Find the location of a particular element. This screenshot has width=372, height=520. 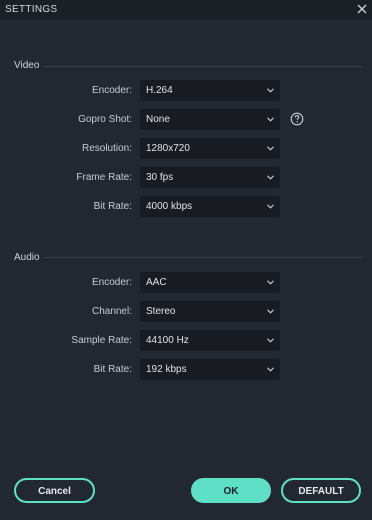

default-button: DEFAULT is located at coordinates (321, 490).